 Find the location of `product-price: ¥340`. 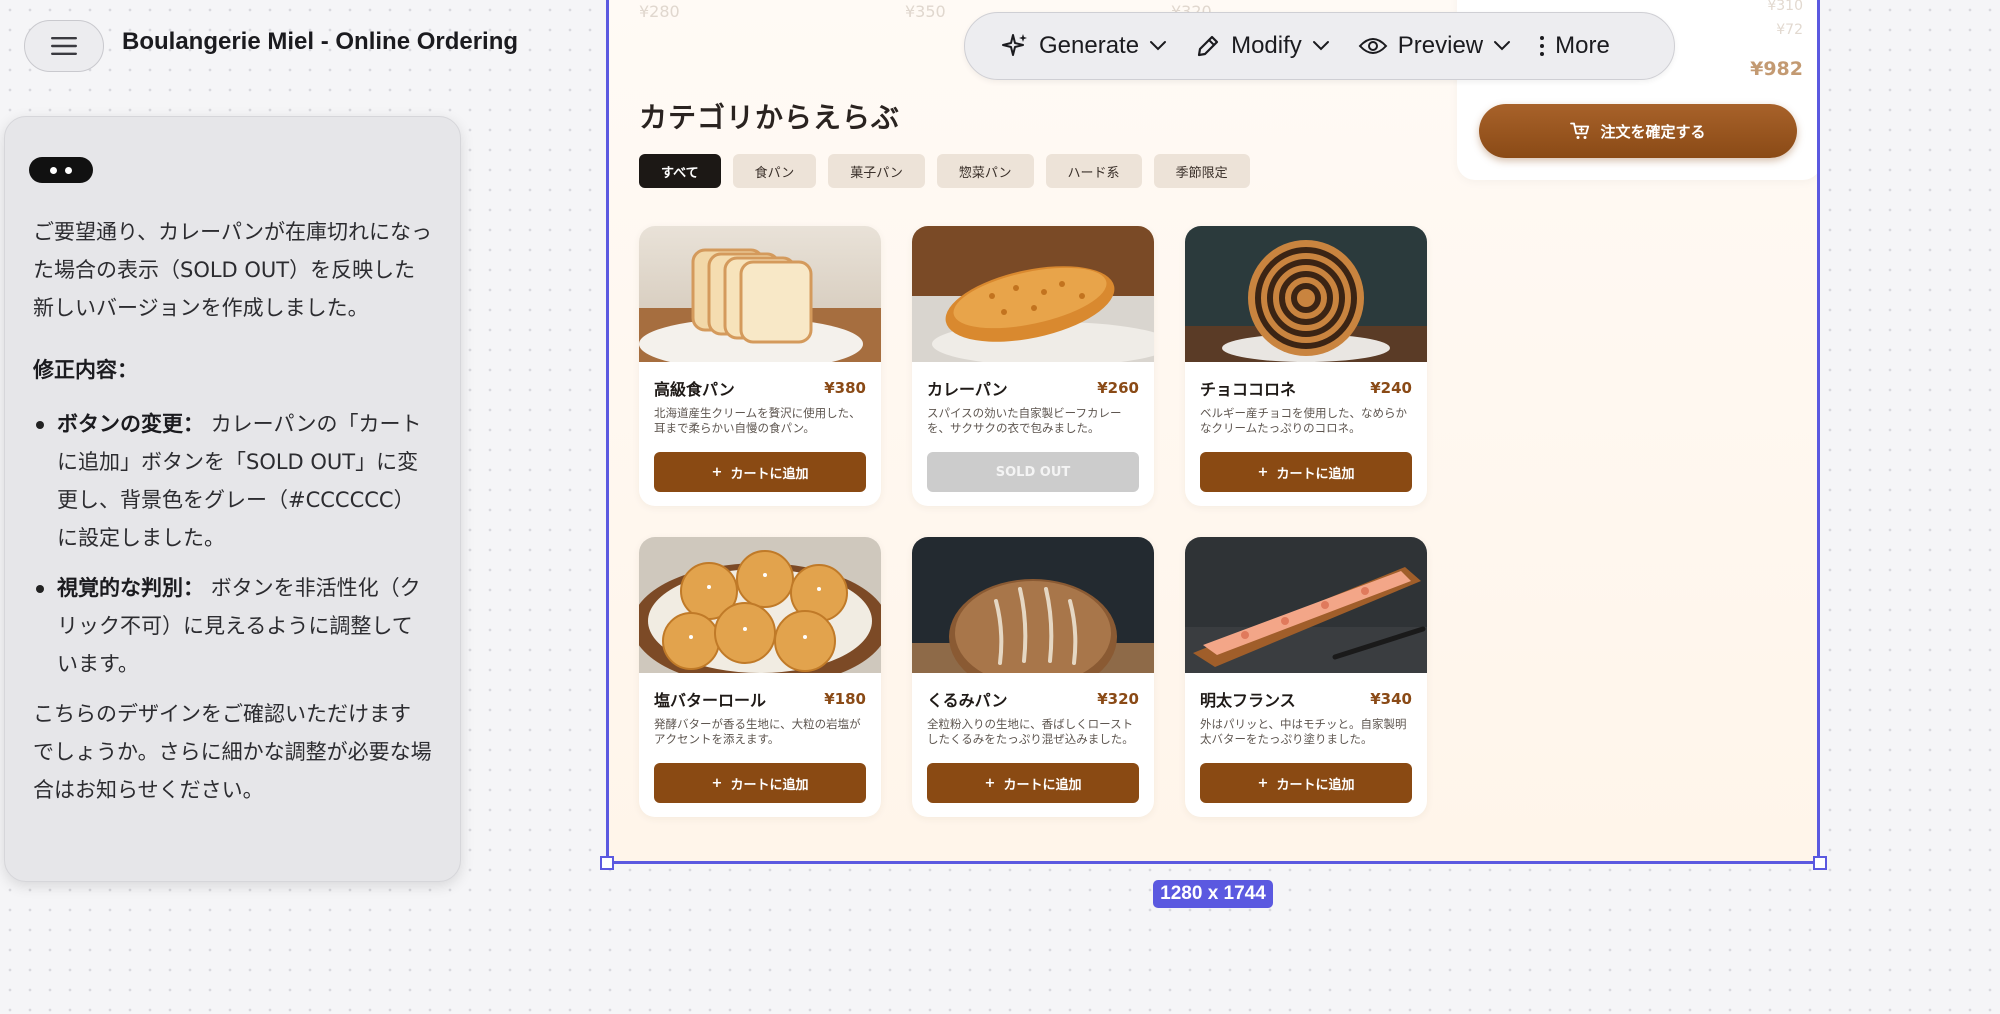

product-price: ¥340 is located at coordinates (1391, 699).